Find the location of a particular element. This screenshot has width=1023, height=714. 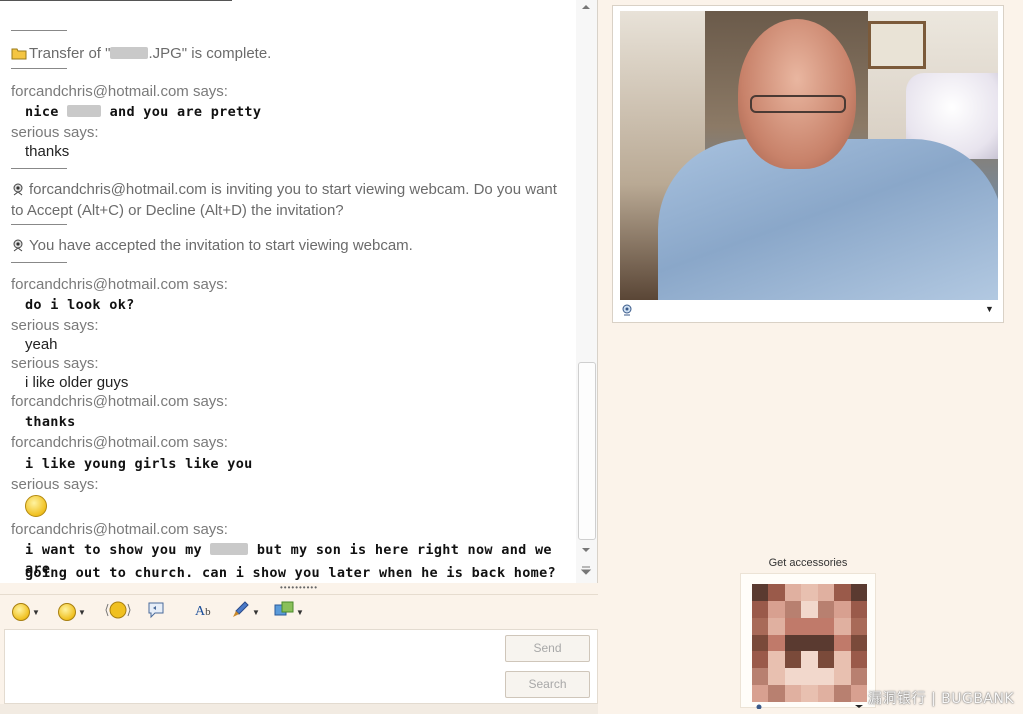

background-button: ▼ is located at coordinates (245, 612).